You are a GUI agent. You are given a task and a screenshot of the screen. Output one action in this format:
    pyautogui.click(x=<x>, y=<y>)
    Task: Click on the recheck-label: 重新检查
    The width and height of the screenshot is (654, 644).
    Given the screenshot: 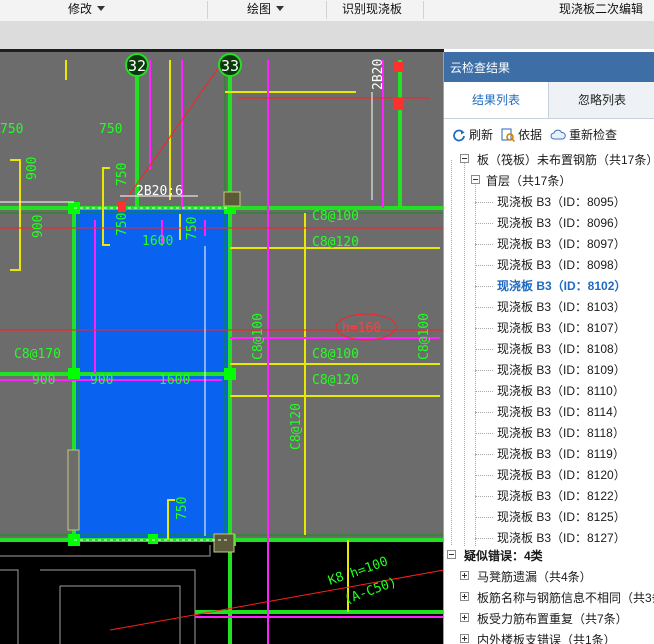 What is the action you would take?
    pyautogui.click(x=593, y=135)
    